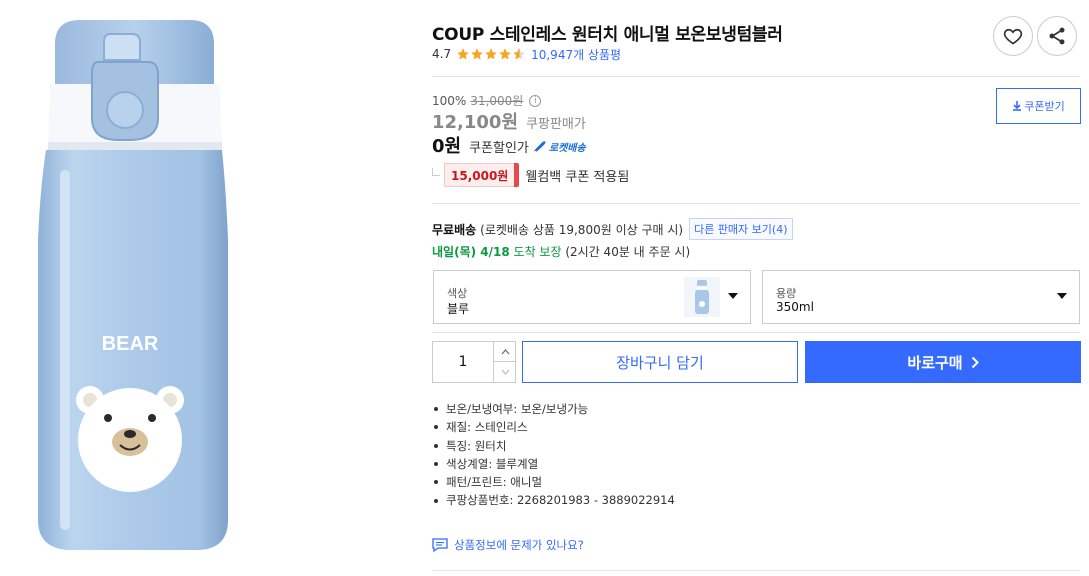 This screenshot has height=576, width=1089. What do you see at coordinates (786, 293) in the screenshot?
I see `size-option-label: 용량` at bounding box center [786, 293].